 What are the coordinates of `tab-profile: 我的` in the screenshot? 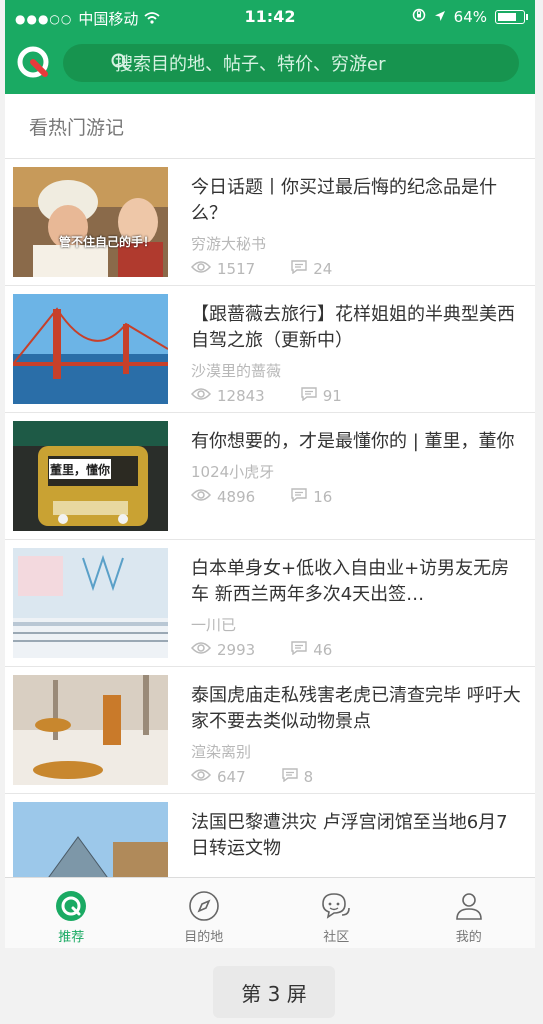 It's located at (469, 913).